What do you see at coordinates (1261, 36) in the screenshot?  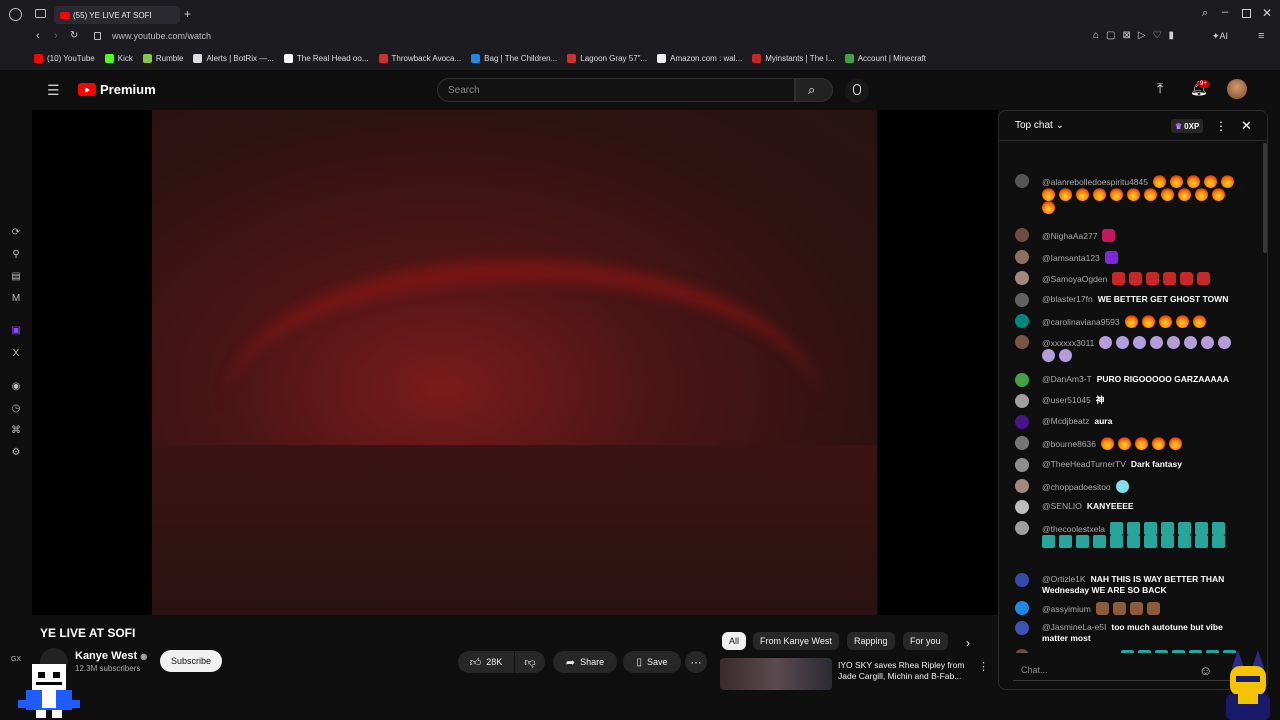 I see `browser-settings-icon: ≡` at bounding box center [1261, 36].